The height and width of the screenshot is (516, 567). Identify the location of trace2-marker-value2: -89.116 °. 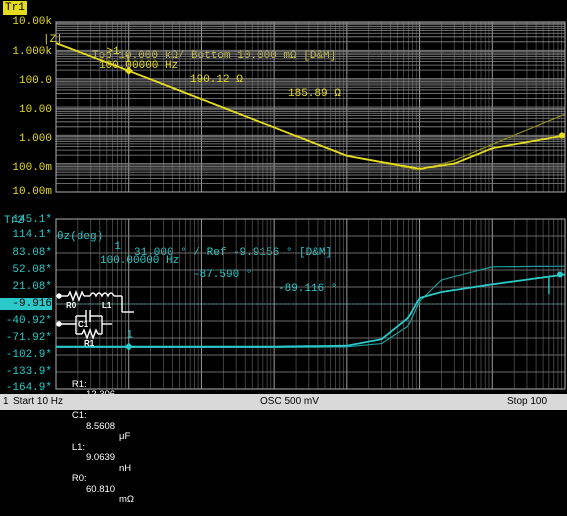
(308, 289).